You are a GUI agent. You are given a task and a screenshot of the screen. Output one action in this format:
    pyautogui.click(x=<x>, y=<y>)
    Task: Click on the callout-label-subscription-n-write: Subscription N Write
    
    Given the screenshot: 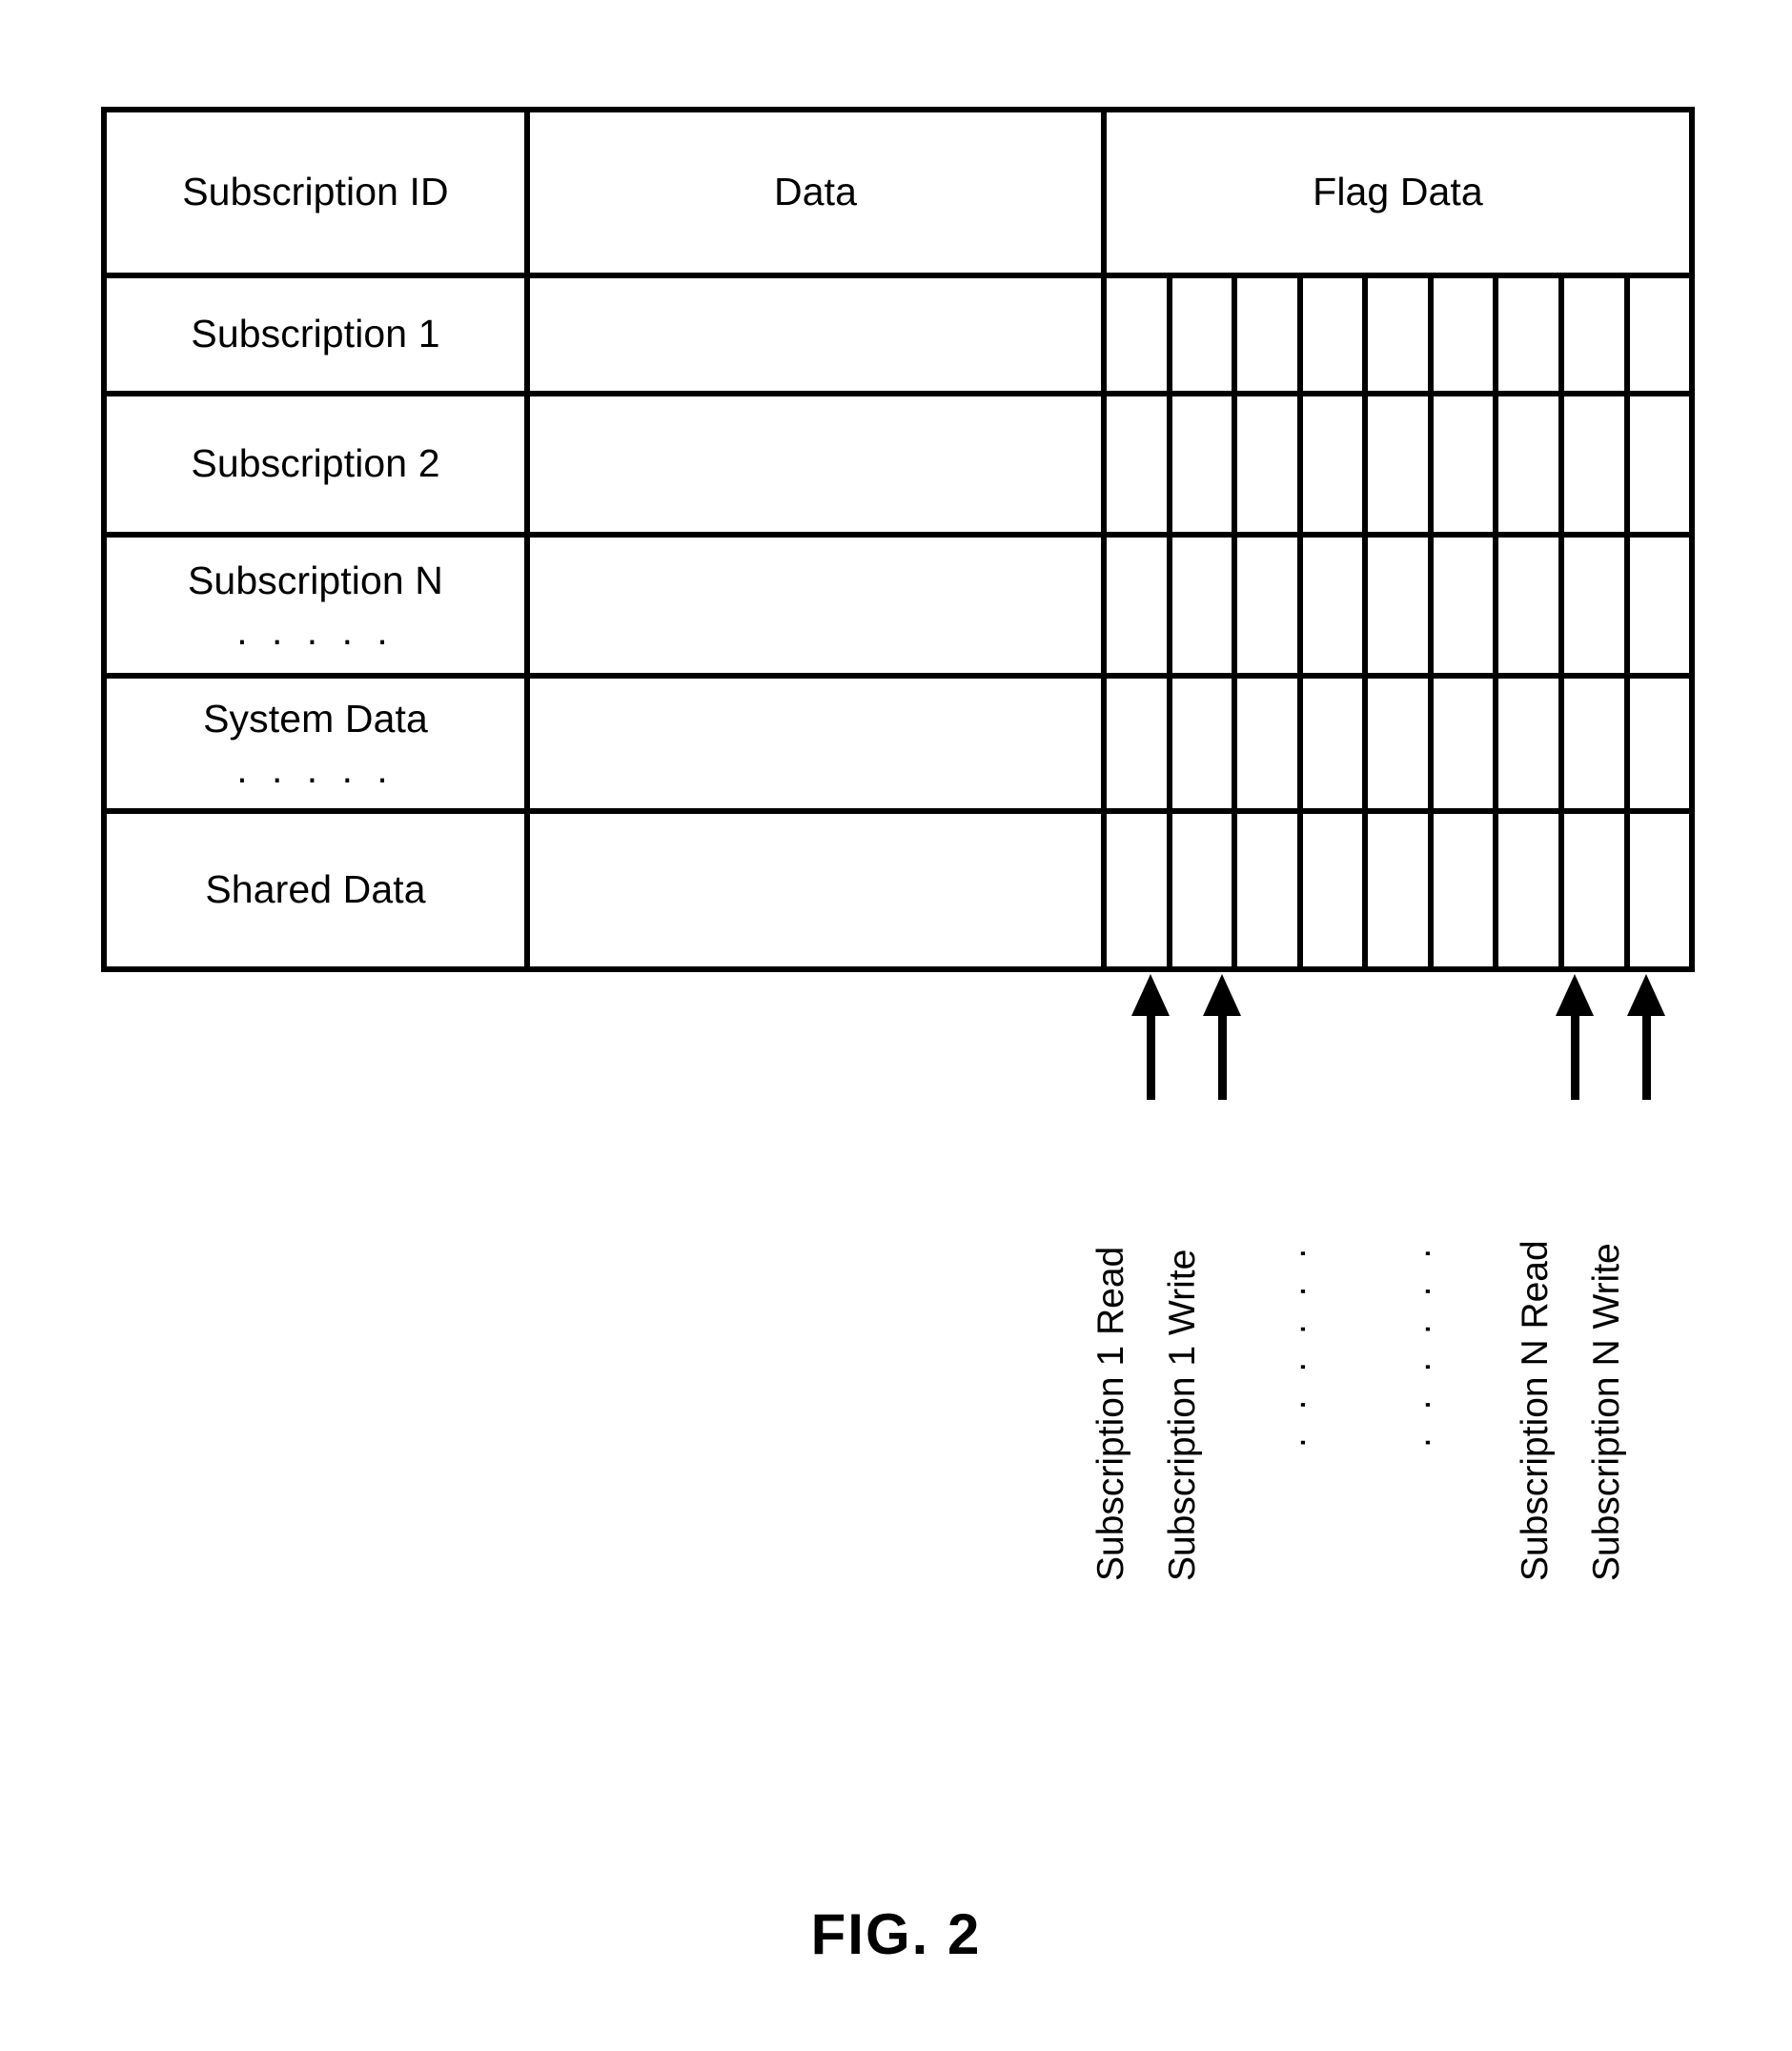 What is the action you would take?
    pyautogui.click(x=1606, y=1412)
    